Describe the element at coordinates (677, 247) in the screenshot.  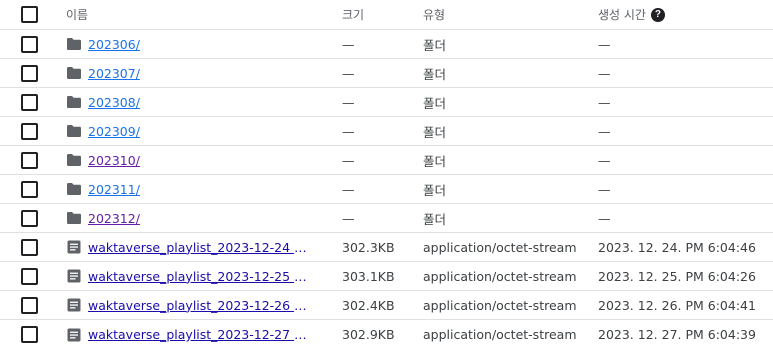
I see `created-cell: 2023. 12. 24. PM 6:04:46` at that location.